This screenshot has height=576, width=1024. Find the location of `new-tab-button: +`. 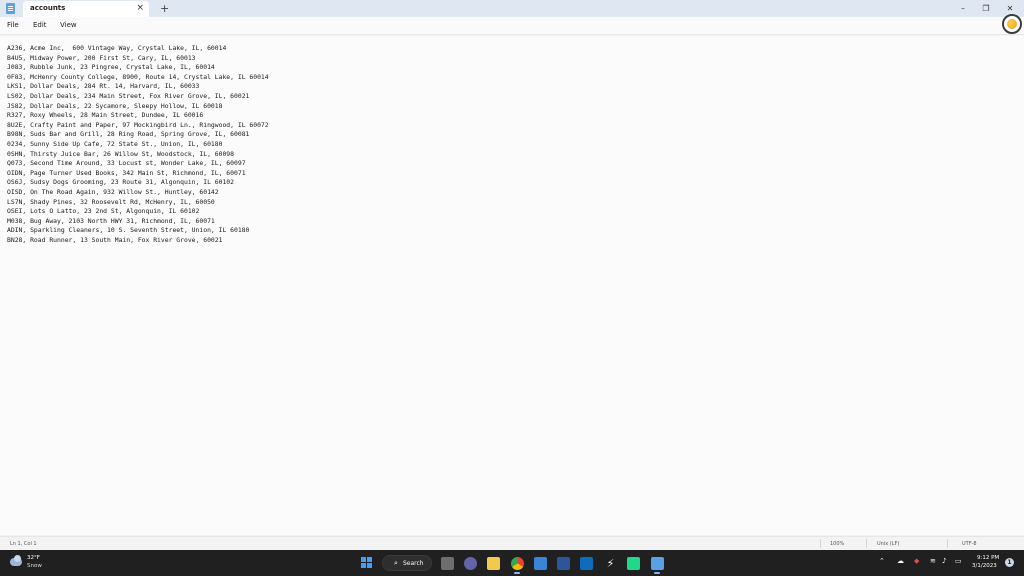

new-tab-button: + is located at coordinates (164, 8).